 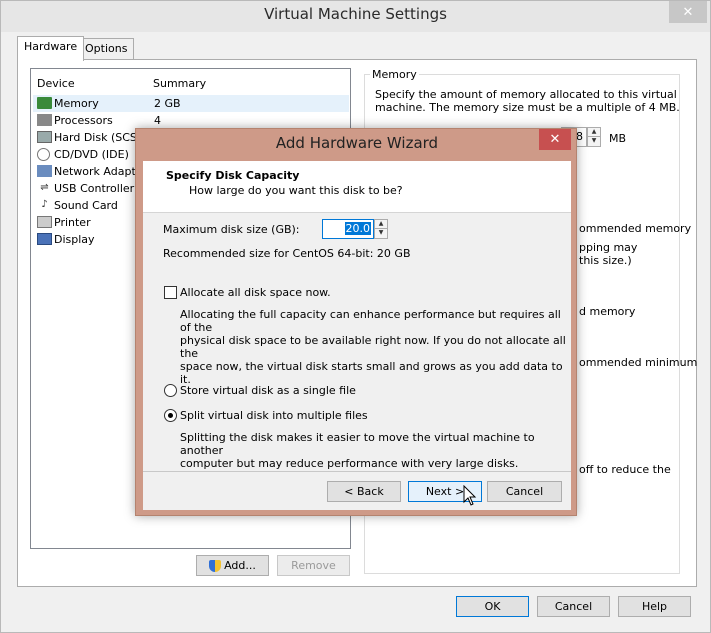 I want to click on tab-options-label: Options, so click(x=106, y=48).